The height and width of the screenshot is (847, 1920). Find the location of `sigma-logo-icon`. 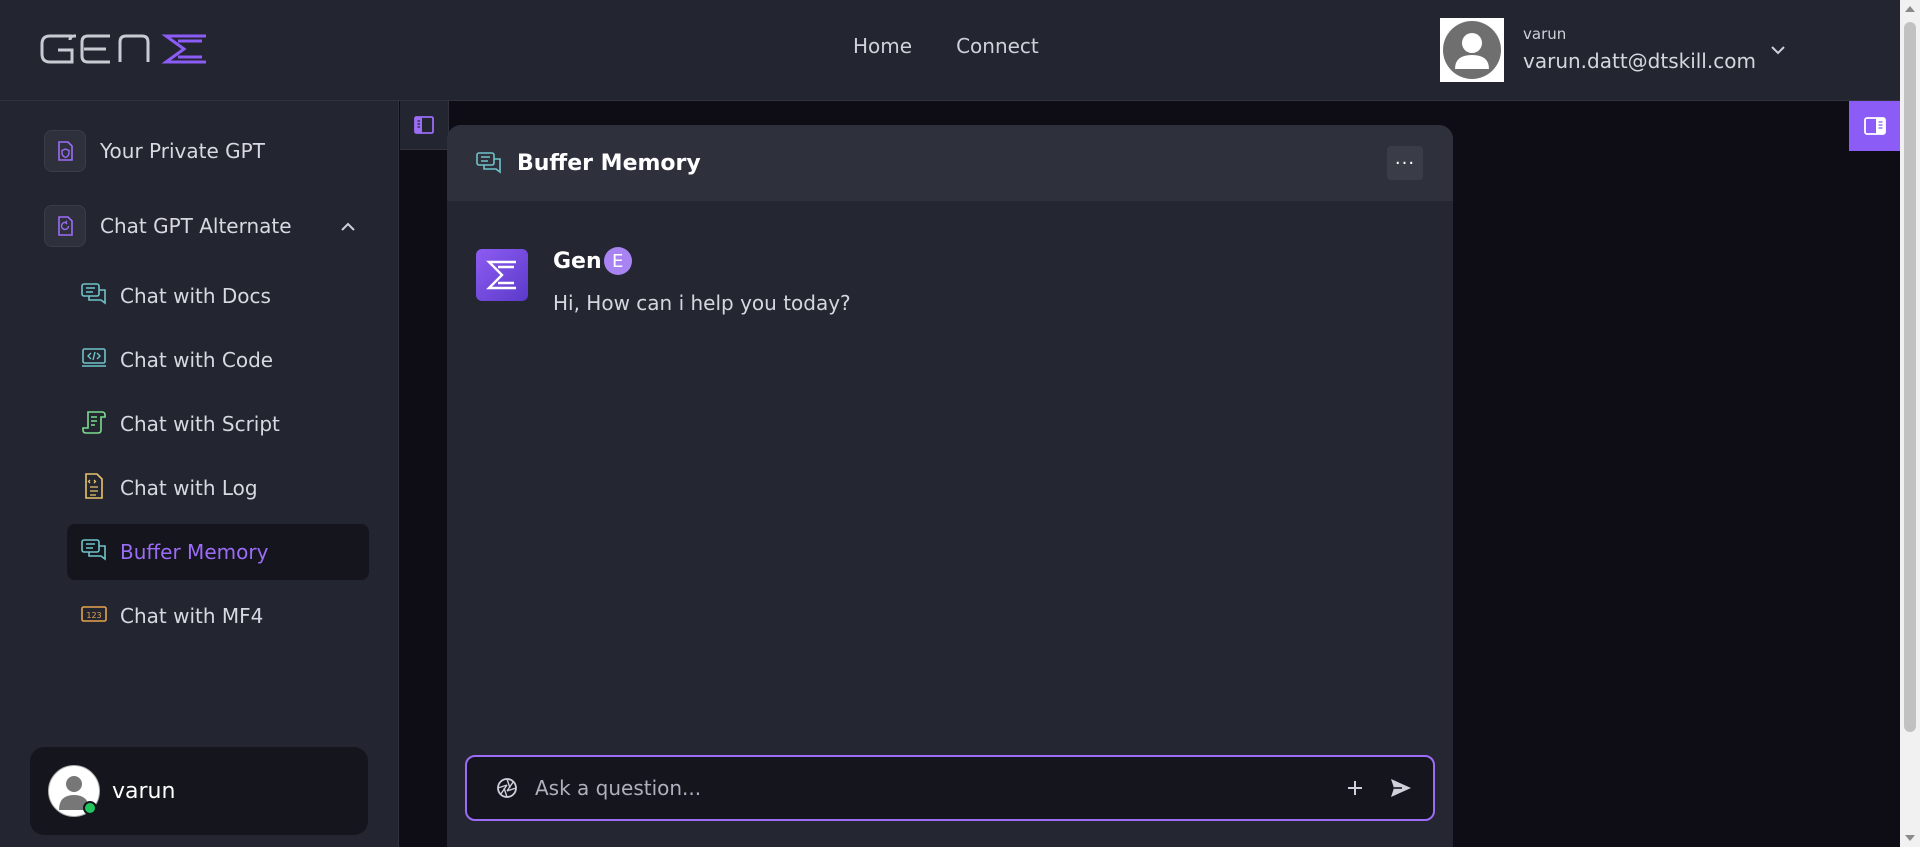

sigma-logo-icon is located at coordinates (501, 275).